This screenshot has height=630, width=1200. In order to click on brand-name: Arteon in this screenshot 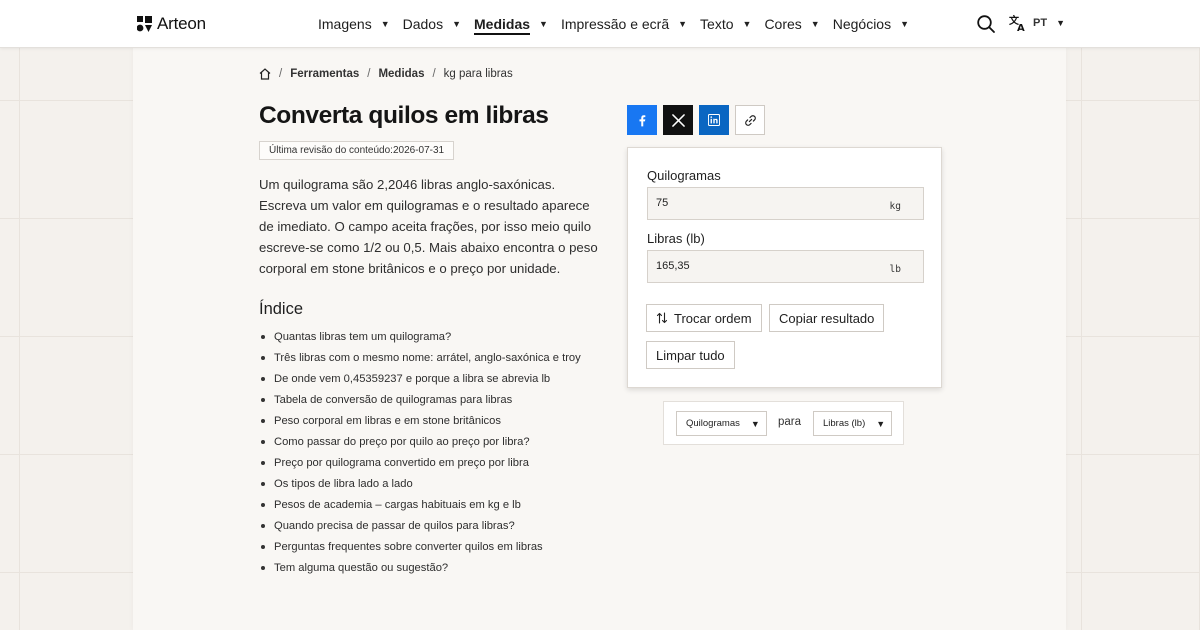, I will do `click(181, 23)`.